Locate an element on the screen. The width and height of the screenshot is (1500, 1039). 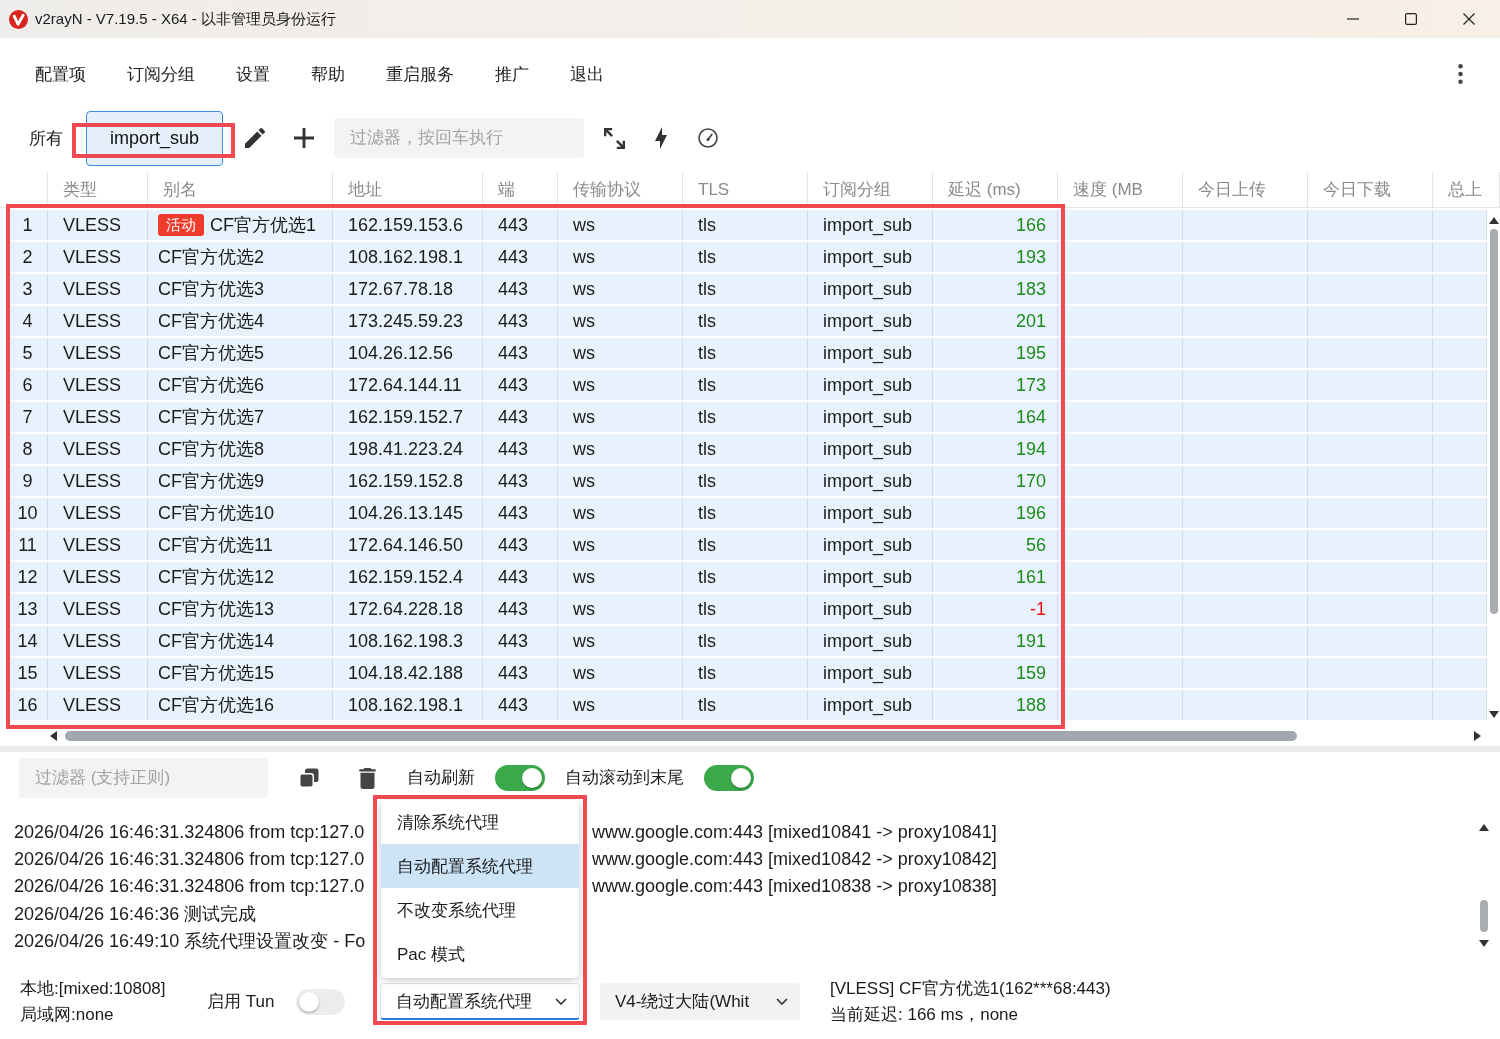
menu-item: 设置 is located at coordinates (253, 74).